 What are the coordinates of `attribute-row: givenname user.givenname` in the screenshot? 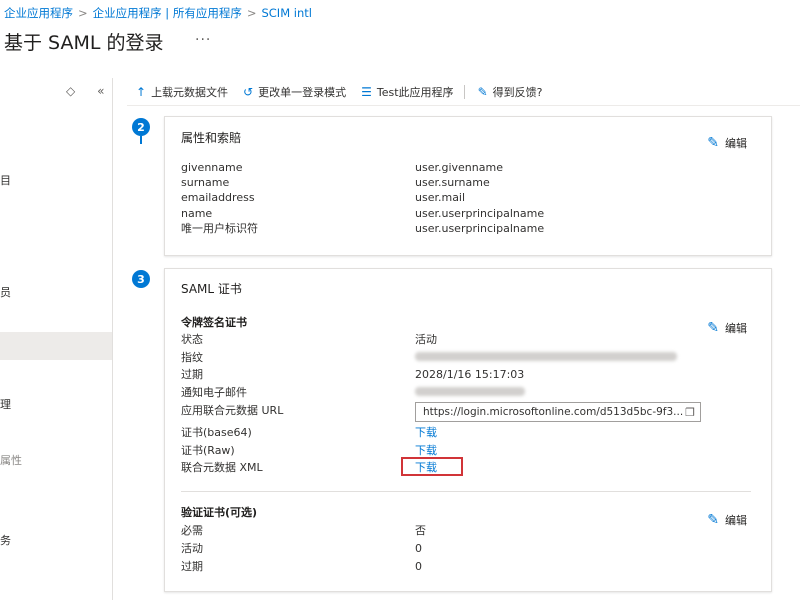 It's located at (461, 167).